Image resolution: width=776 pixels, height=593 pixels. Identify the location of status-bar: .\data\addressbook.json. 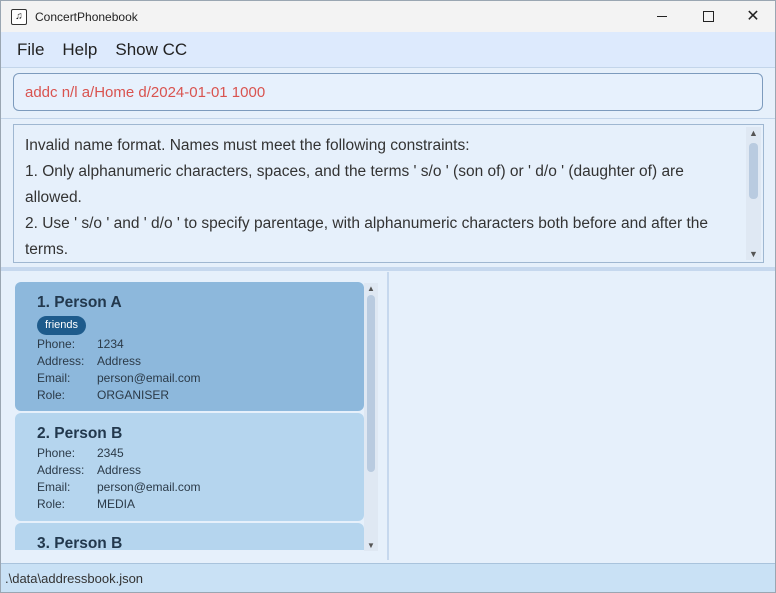
(388, 577).